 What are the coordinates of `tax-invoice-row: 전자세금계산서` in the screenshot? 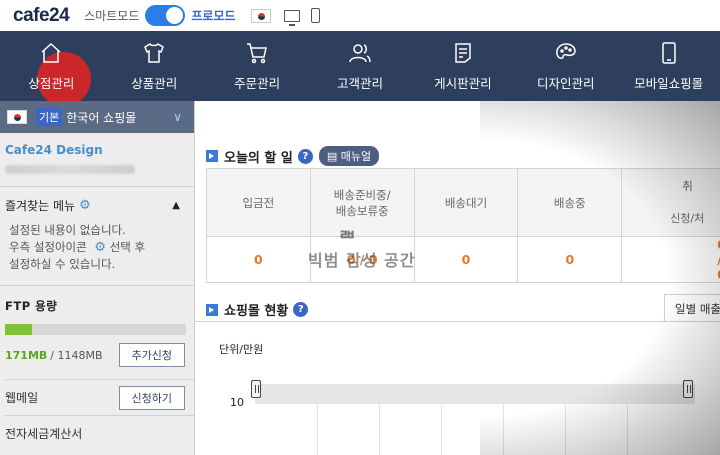 It's located at (99, 433).